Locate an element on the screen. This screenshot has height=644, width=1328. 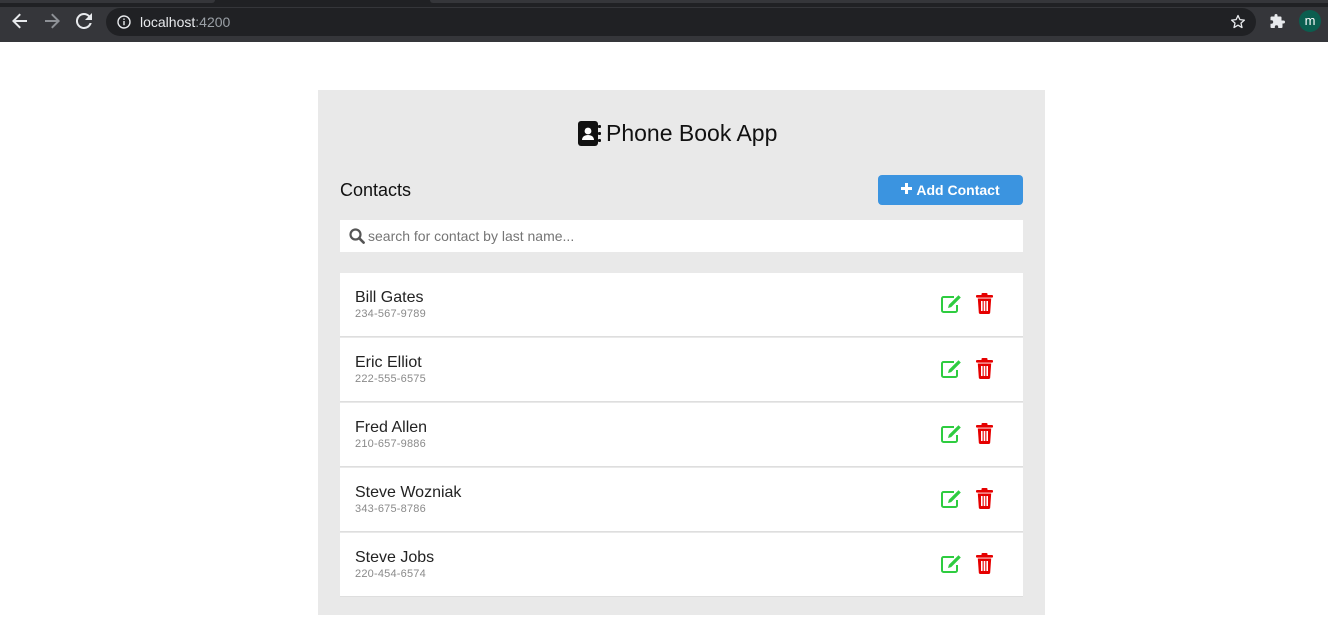
app-title: Phone Book App is located at coordinates (692, 133).